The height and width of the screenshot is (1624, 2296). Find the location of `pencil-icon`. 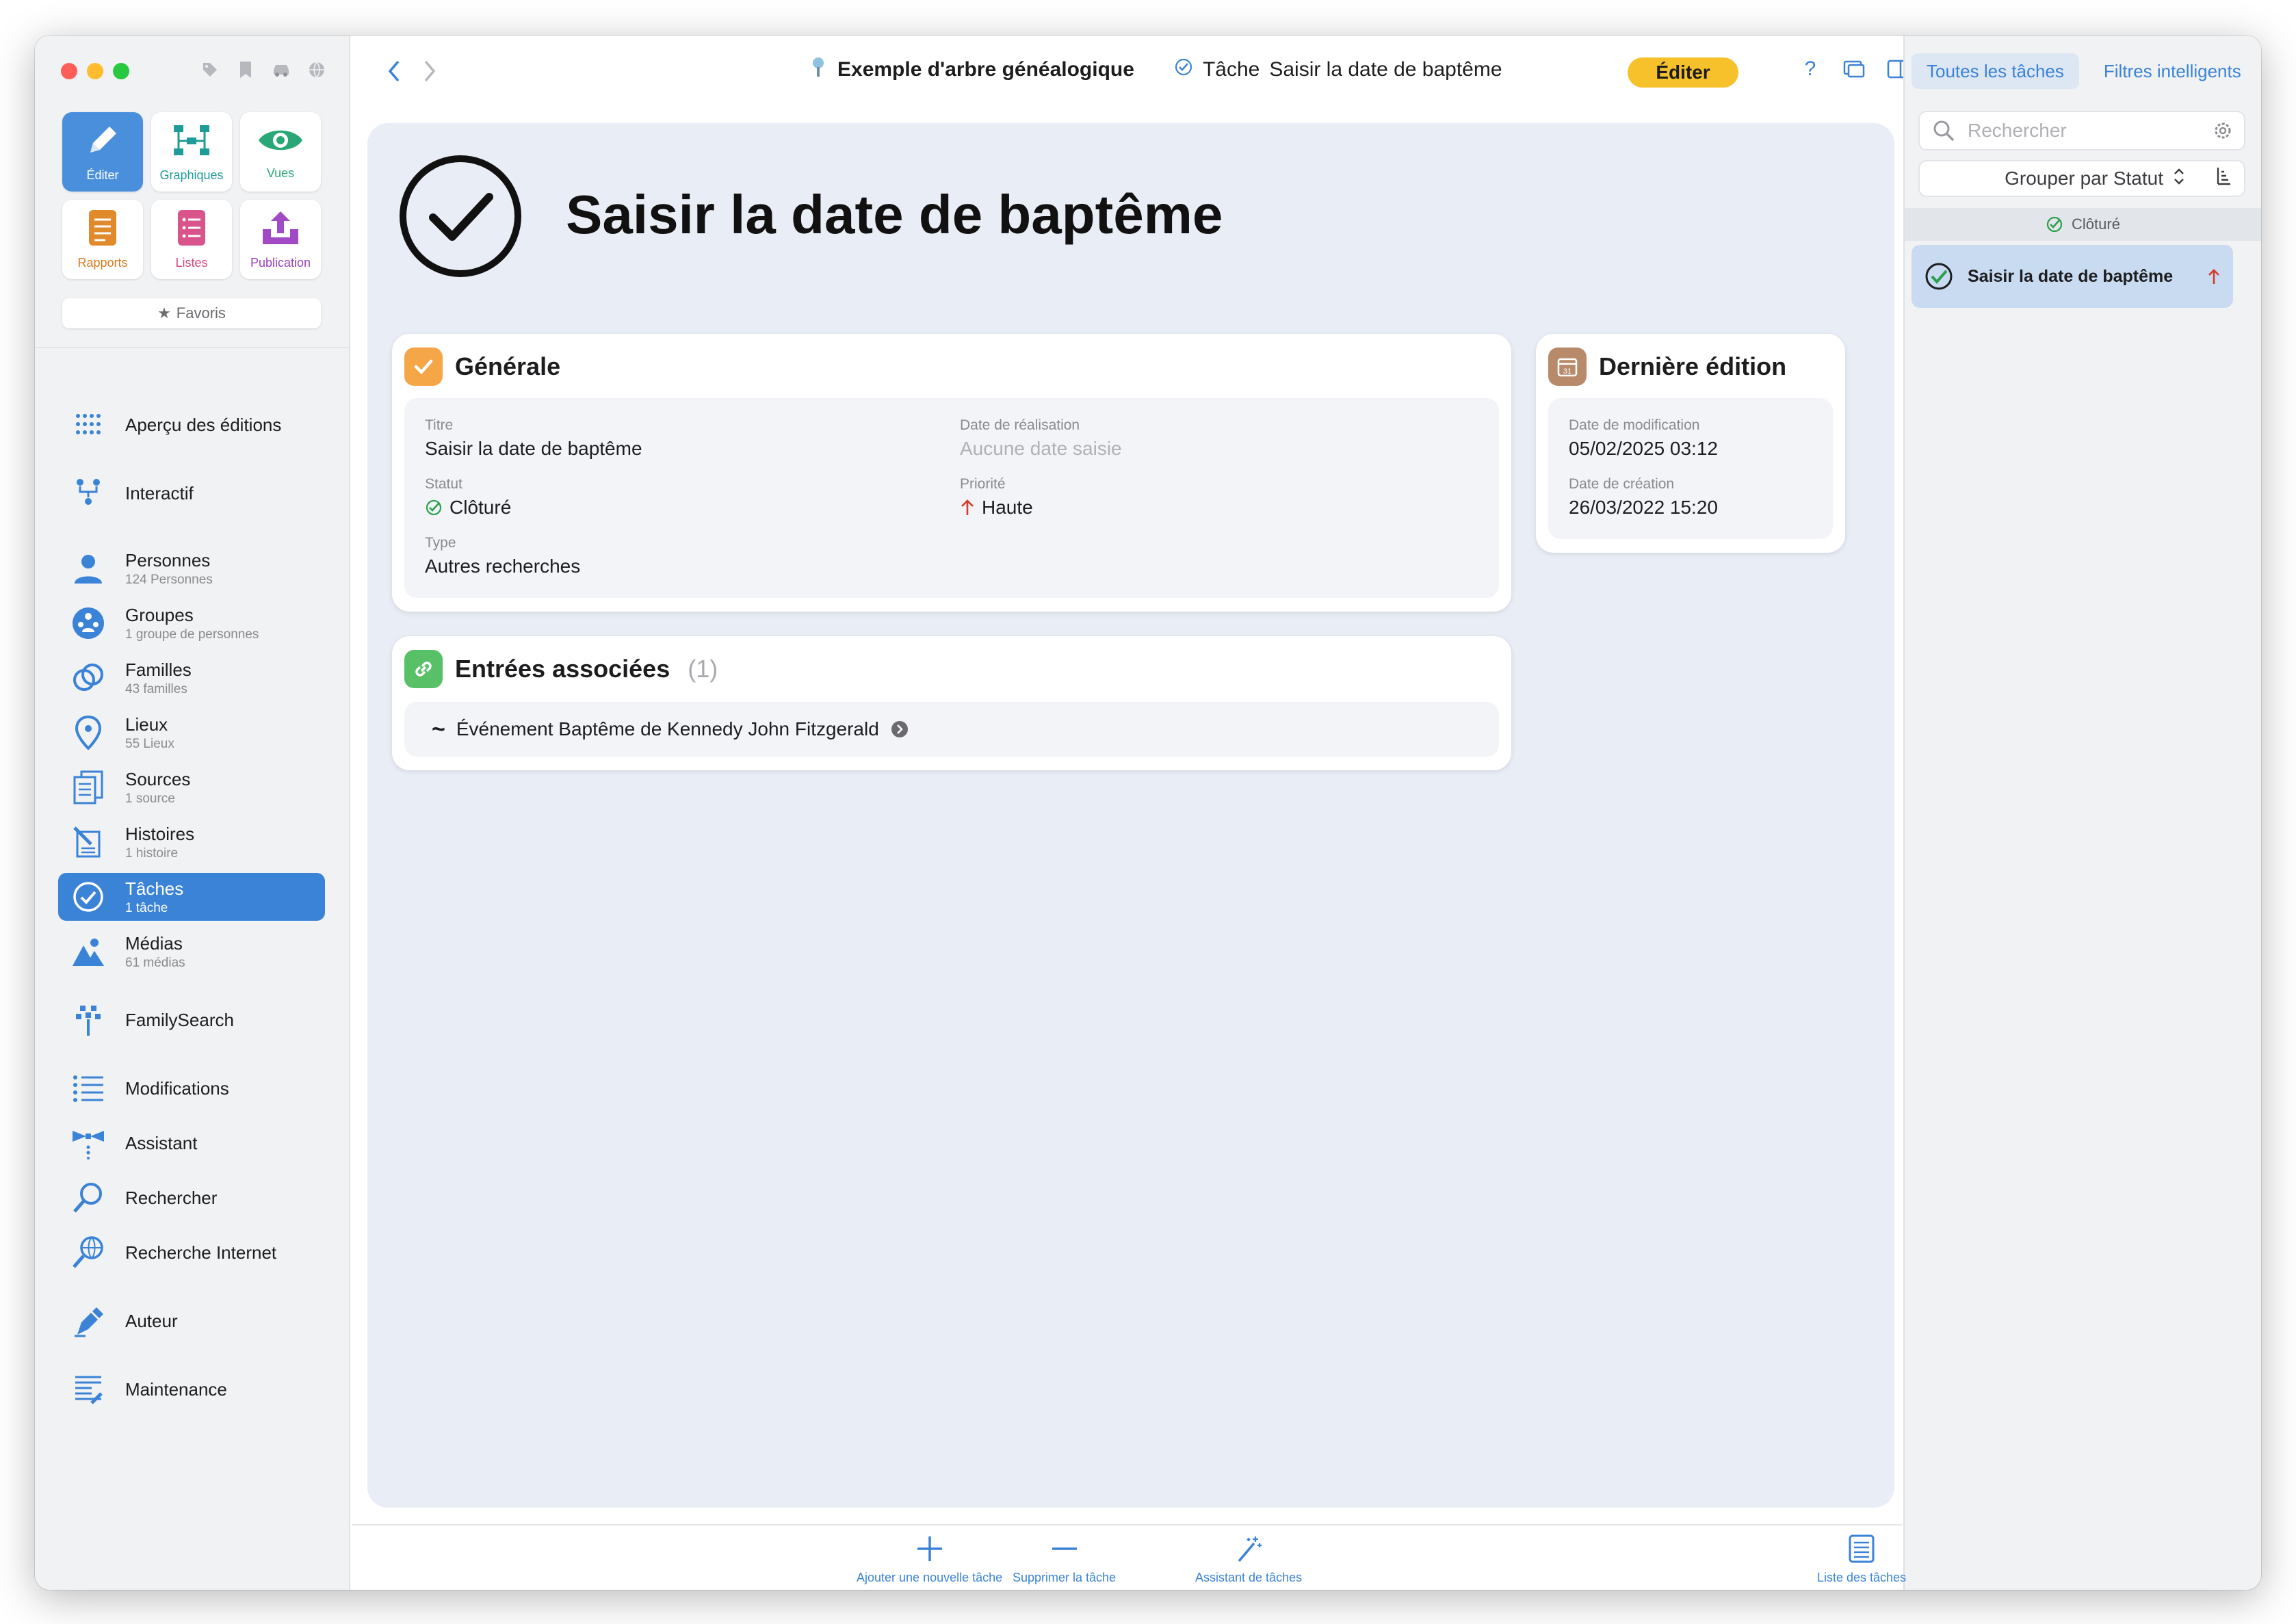

pencil-icon is located at coordinates (103, 142).